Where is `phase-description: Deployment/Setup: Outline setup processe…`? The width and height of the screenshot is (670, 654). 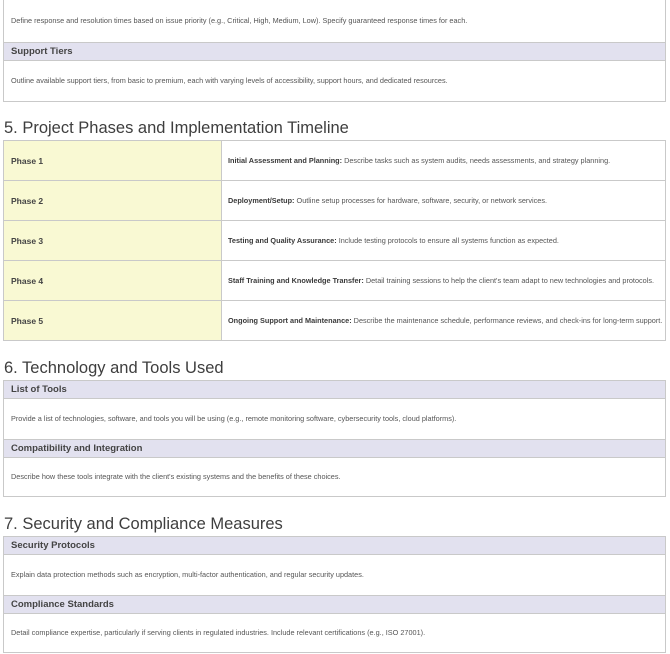
phase-description: Deployment/Setup: Outline setup processe… is located at coordinates (443, 200).